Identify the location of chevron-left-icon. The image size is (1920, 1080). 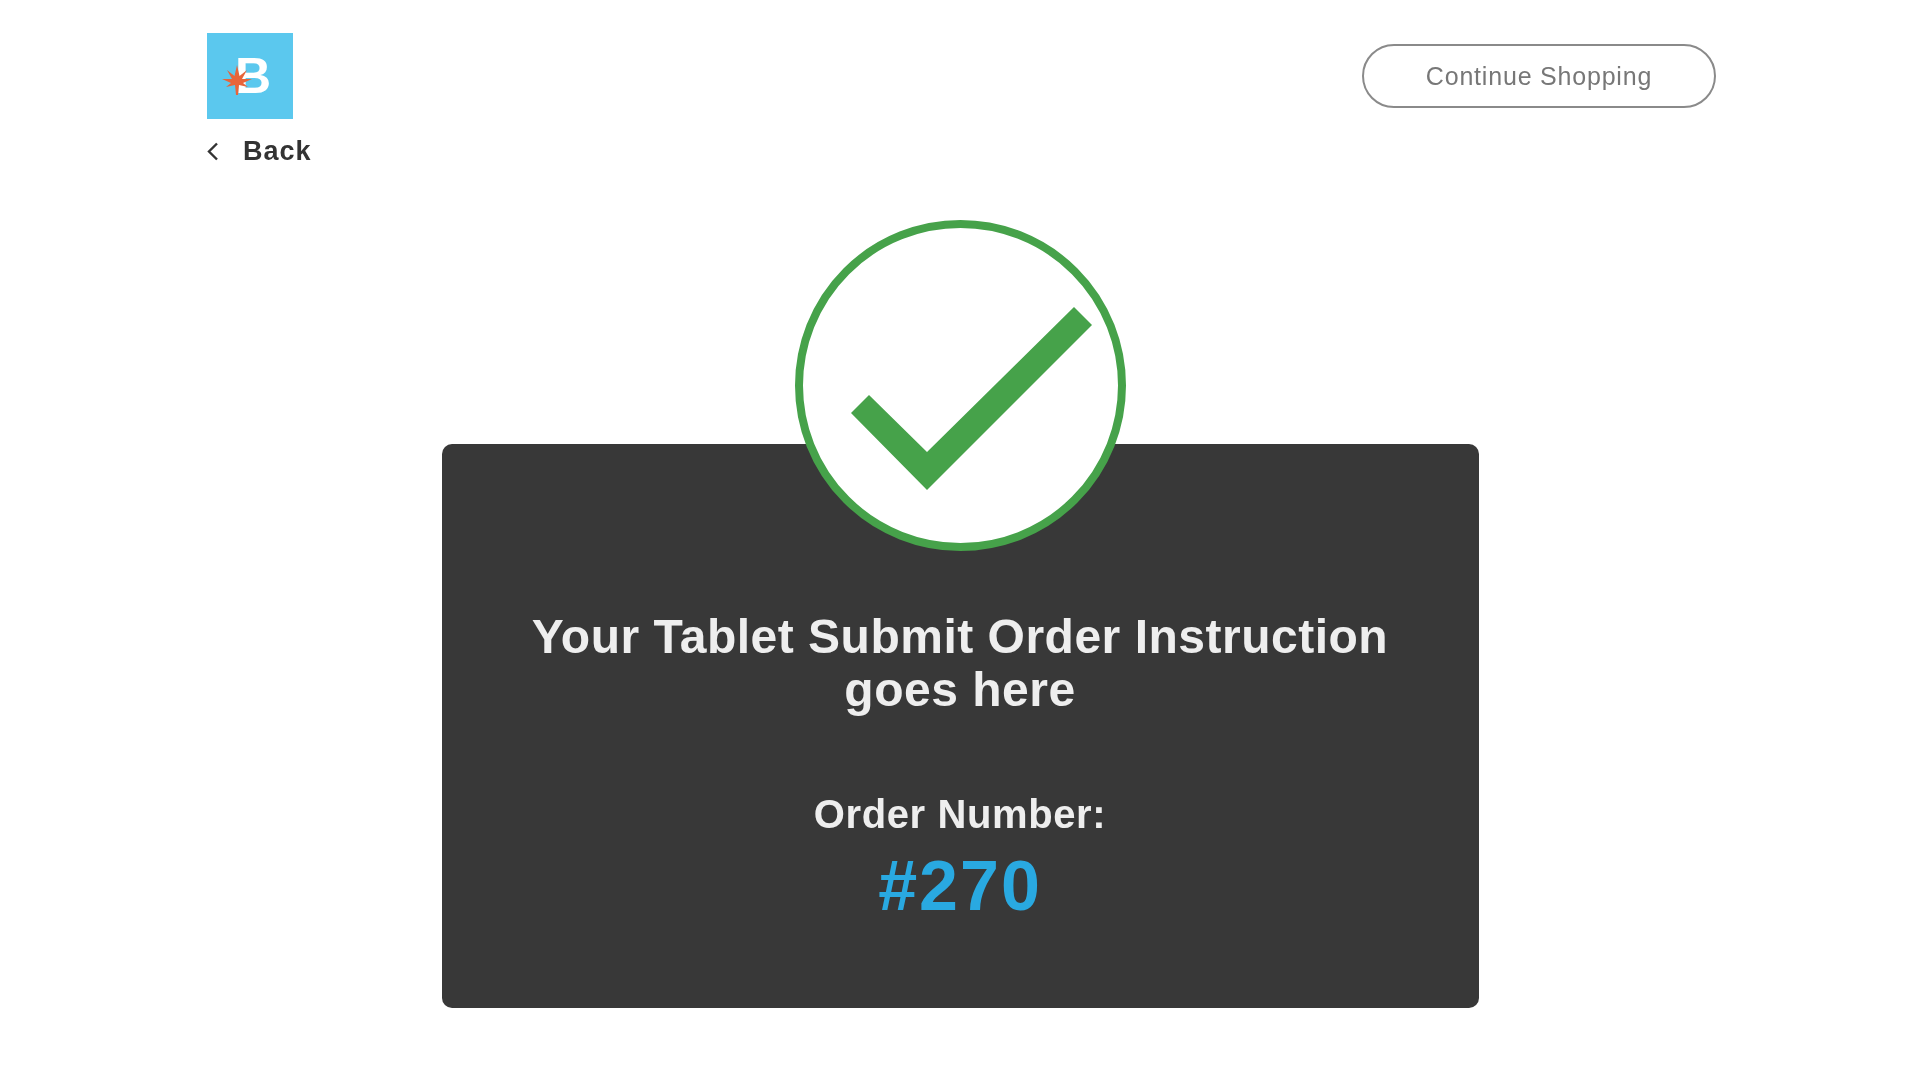
(213, 151).